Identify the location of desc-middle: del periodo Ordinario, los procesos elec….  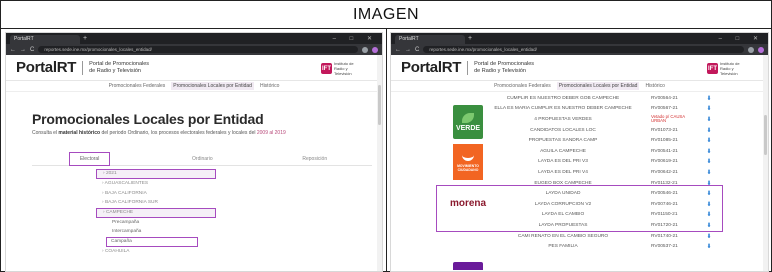
(178, 133).